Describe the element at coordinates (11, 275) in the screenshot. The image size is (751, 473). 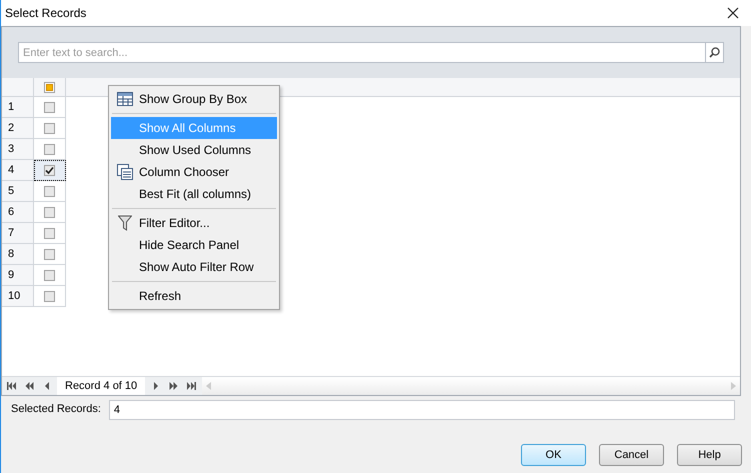
I see `row-number: 9` at that location.